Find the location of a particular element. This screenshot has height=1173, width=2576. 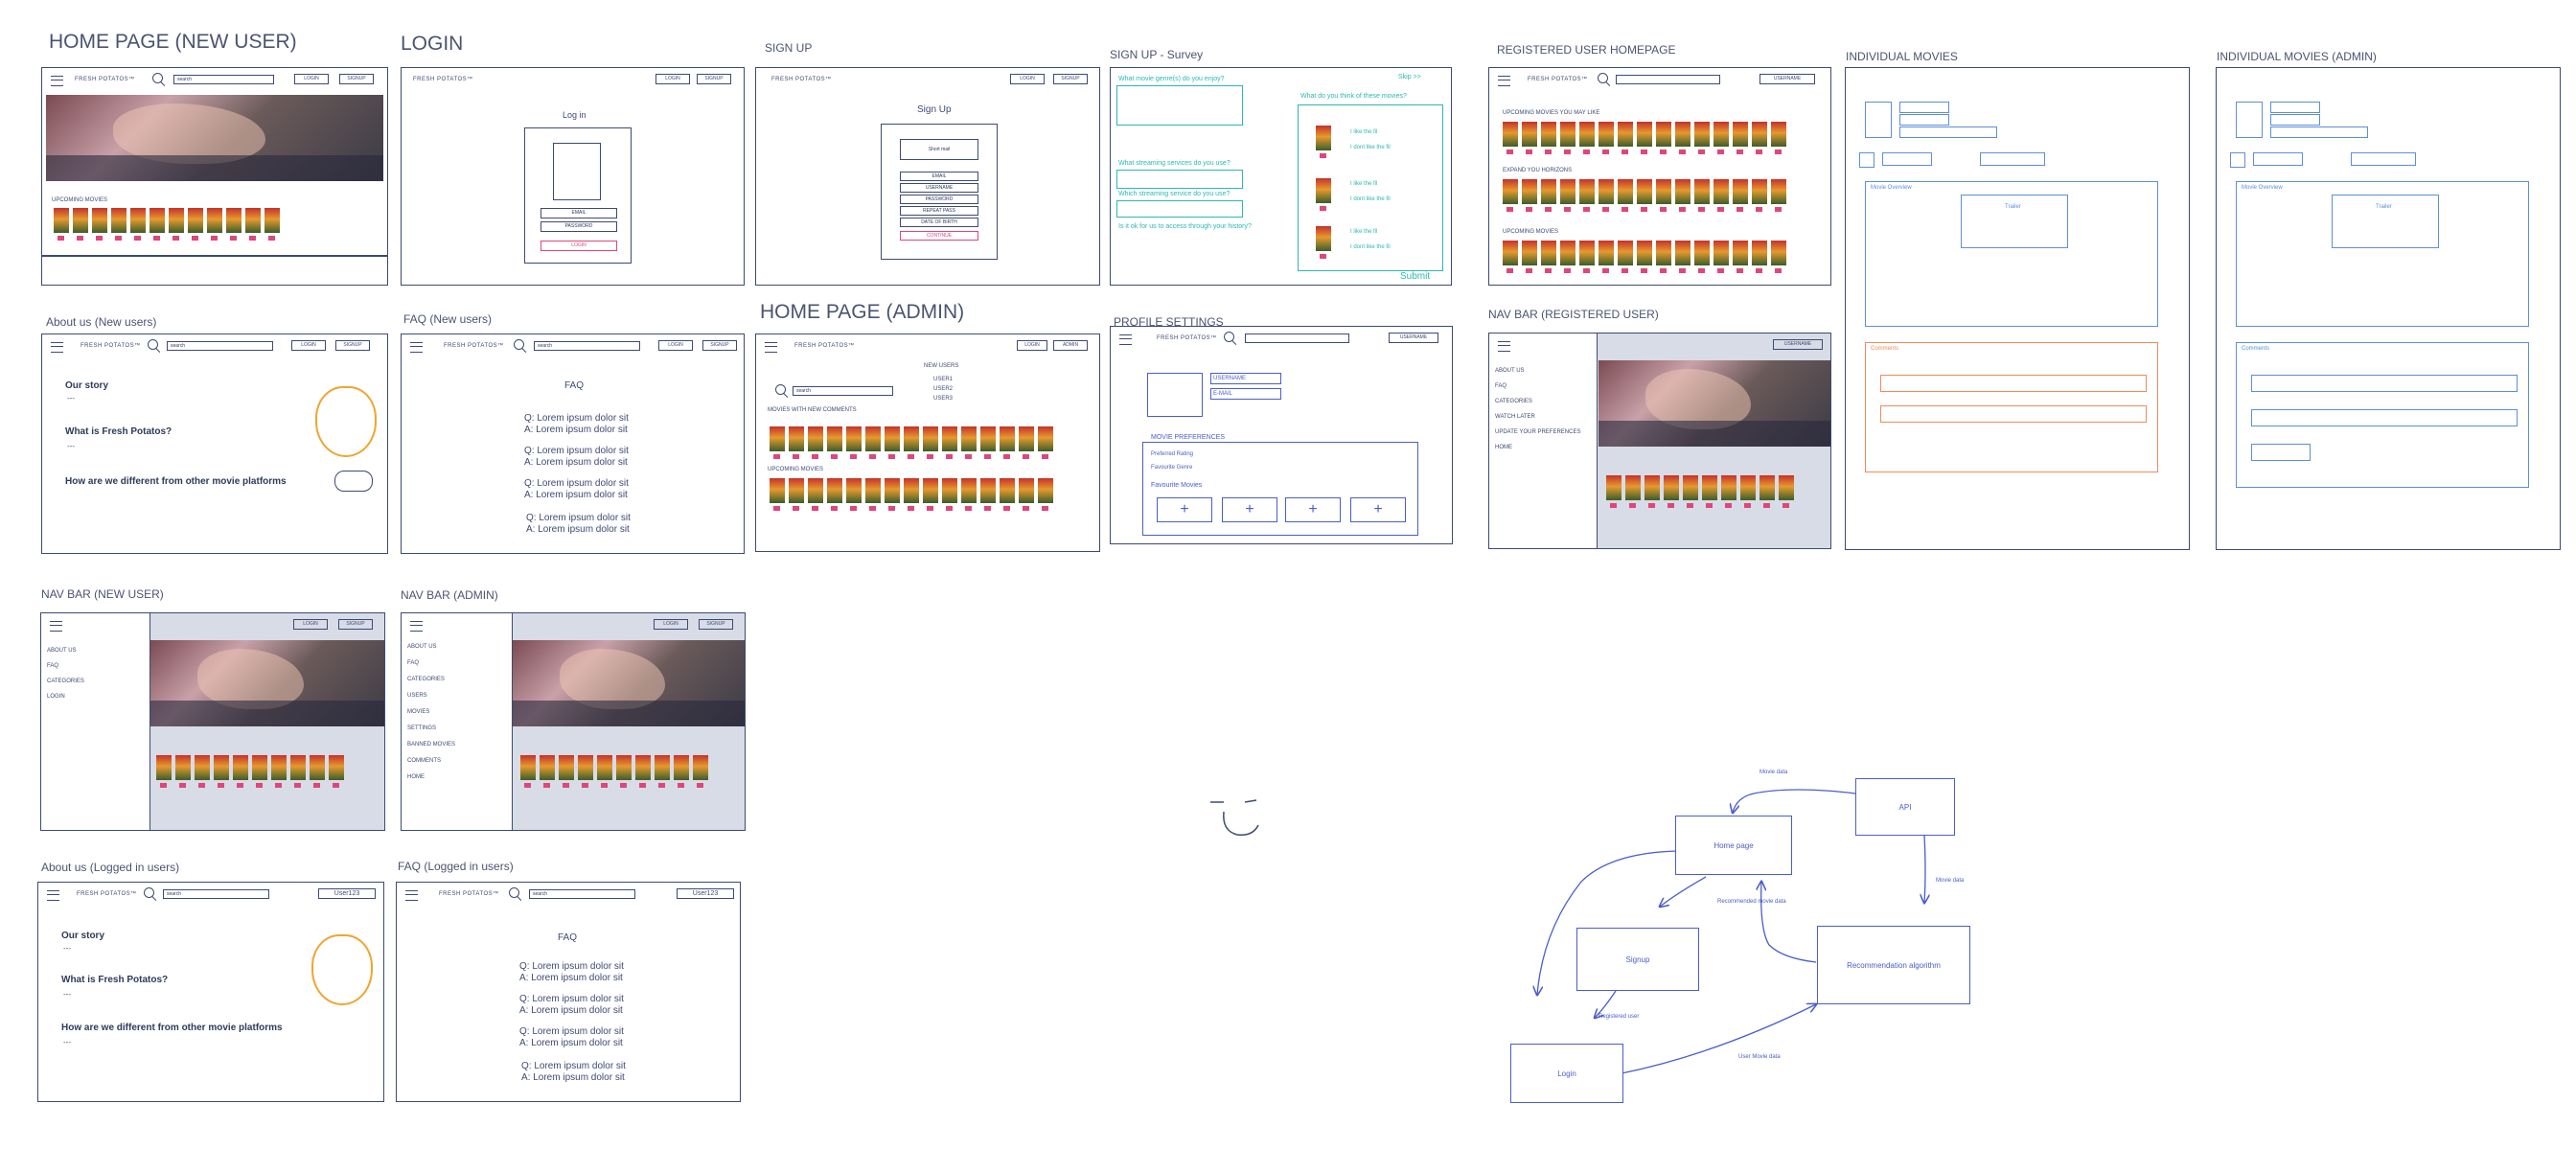

signup-field: DATE OF BIRTH is located at coordinates (939, 222).